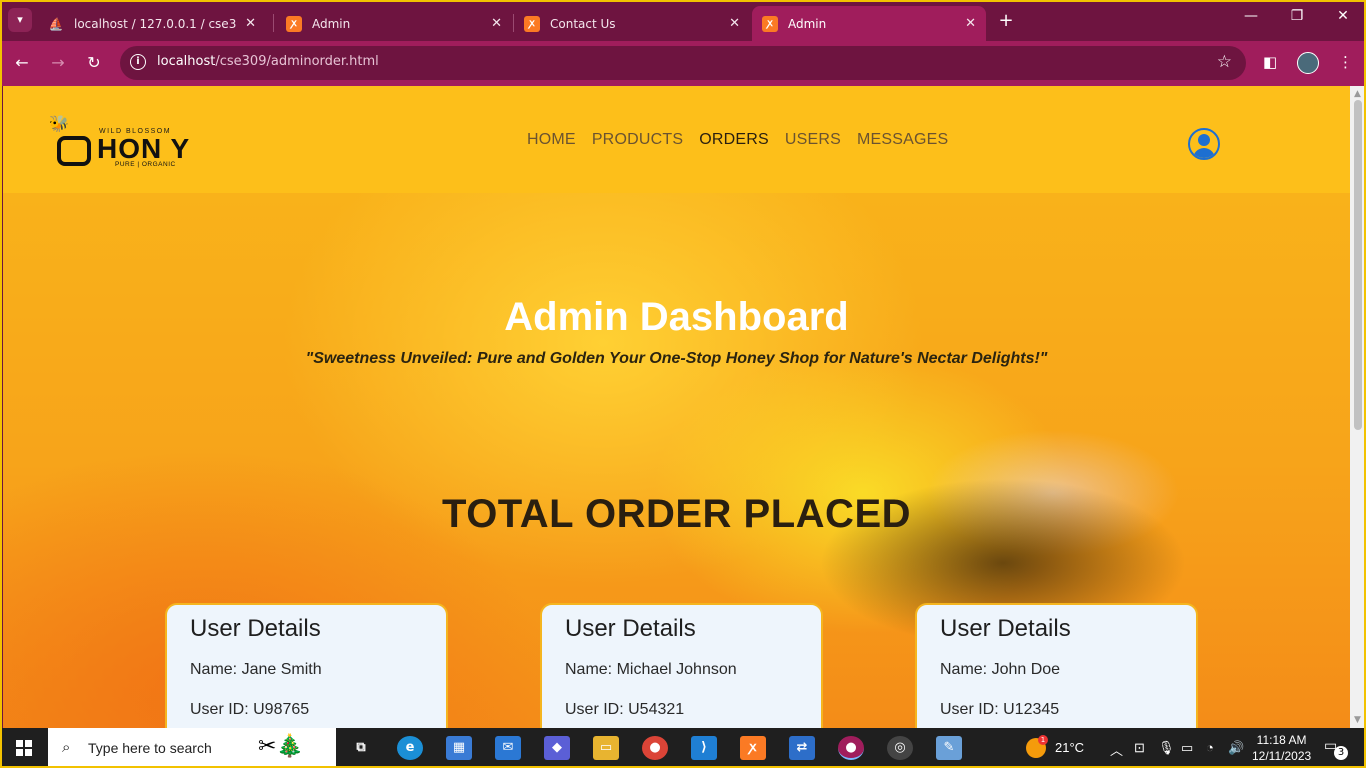 Image resolution: width=1366 pixels, height=768 pixels. What do you see at coordinates (1006, 20) in the screenshot?
I see `new-tab-button: +` at bounding box center [1006, 20].